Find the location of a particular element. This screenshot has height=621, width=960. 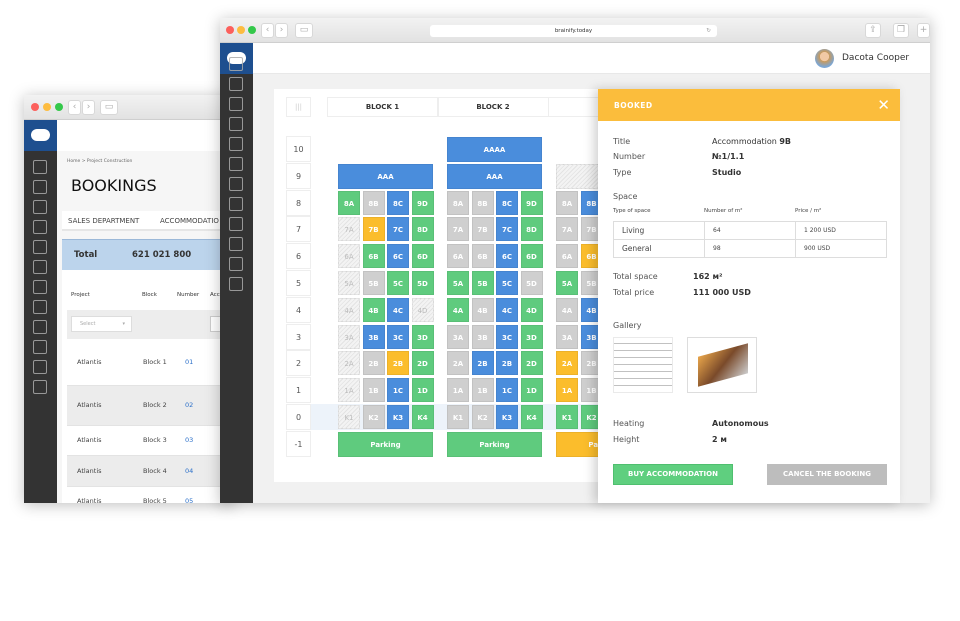

column-project: Project is located at coordinates (80, 295).